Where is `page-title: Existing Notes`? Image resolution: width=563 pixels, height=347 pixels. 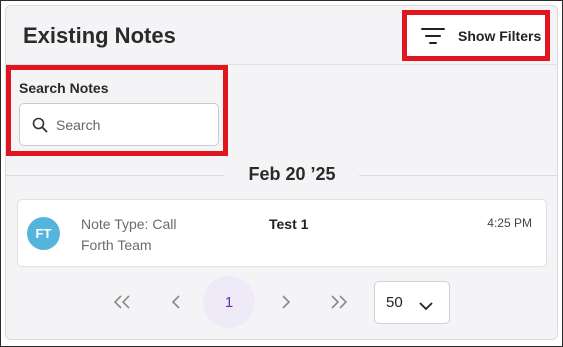
page-title: Existing Notes is located at coordinates (99, 35).